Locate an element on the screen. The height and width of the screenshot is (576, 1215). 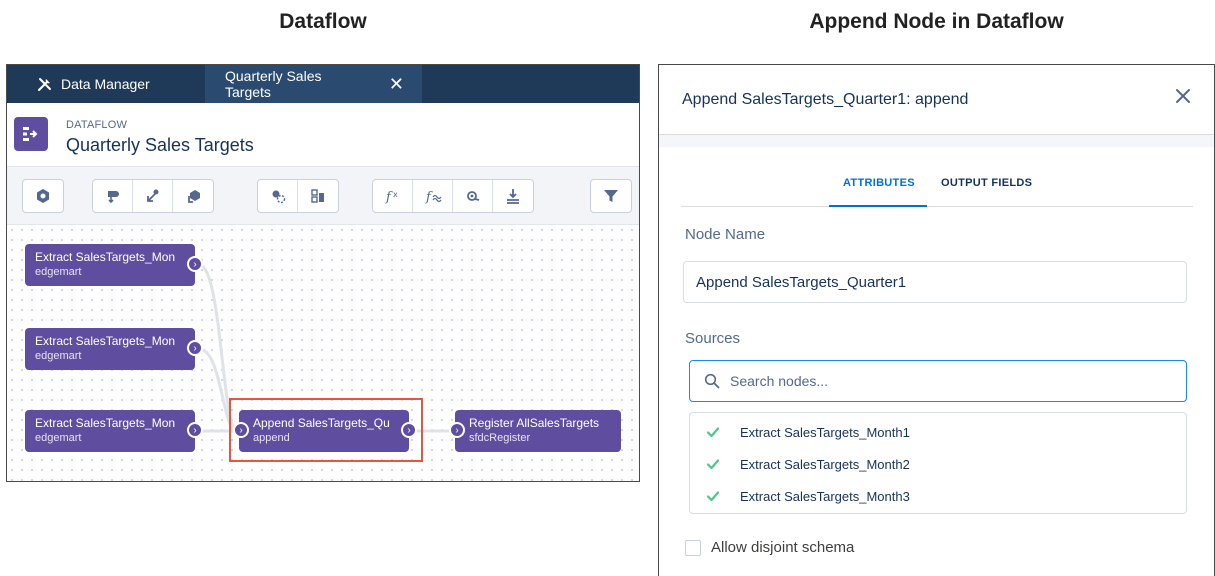
list-item: Extract SalesTargets_Month1 is located at coordinates (938, 432).